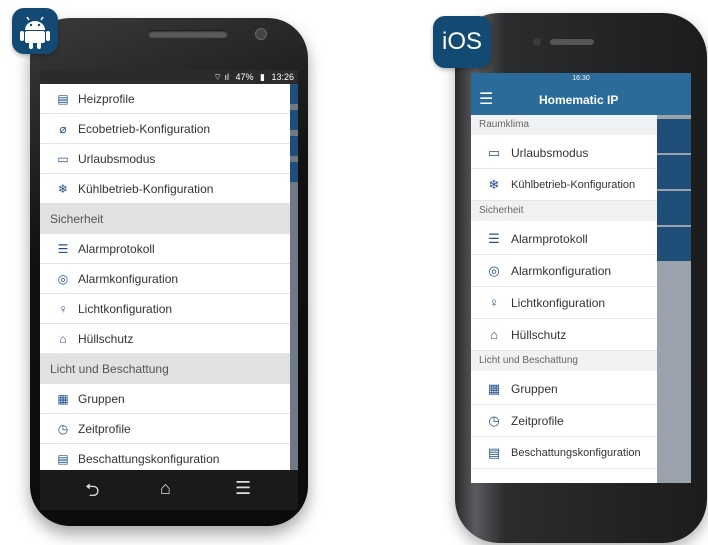 Image resolution: width=708 pixels, height=545 pixels. Describe the element at coordinates (106, 99) in the screenshot. I see `menu-item-label: Heizprofile` at that location.